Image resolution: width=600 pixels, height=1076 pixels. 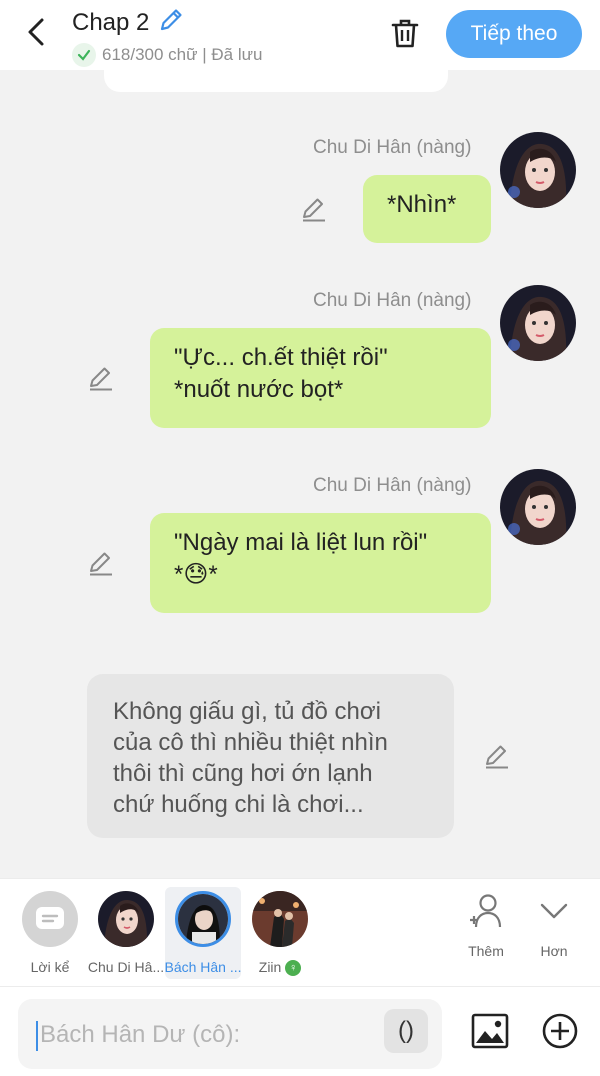 I want to click on parentheses-button: (), so click(x=406, y=1031).